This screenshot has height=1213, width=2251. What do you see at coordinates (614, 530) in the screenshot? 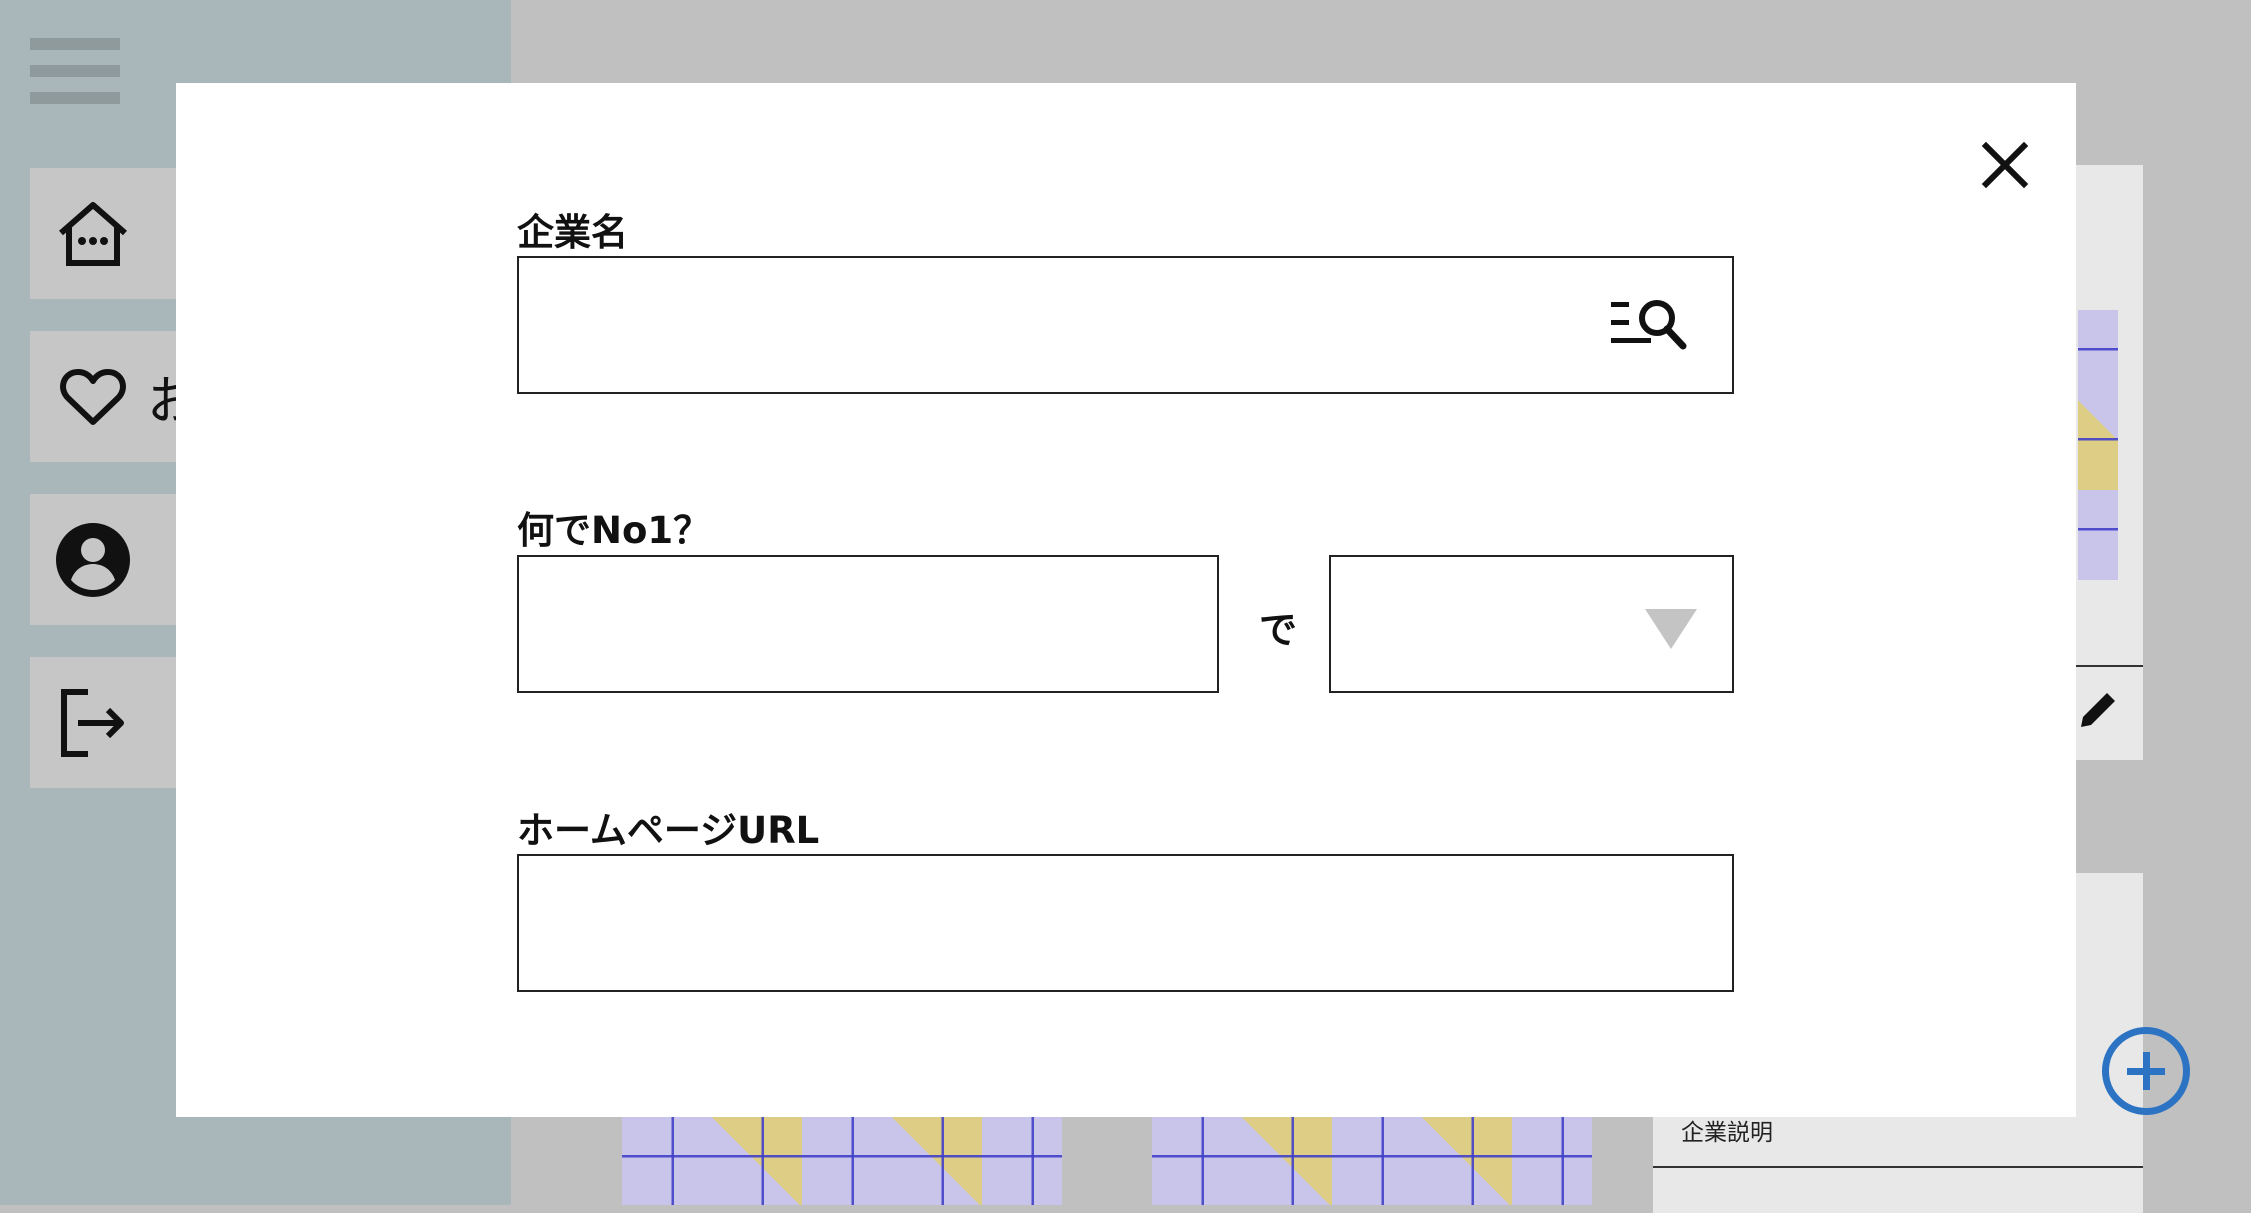
I see `number-one-label: 何でNo1？` at bounding box center [614, 530].